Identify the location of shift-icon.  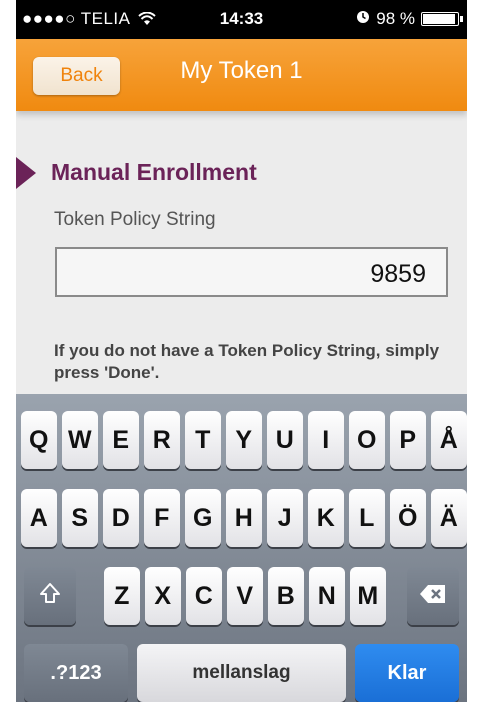
(50, 596).